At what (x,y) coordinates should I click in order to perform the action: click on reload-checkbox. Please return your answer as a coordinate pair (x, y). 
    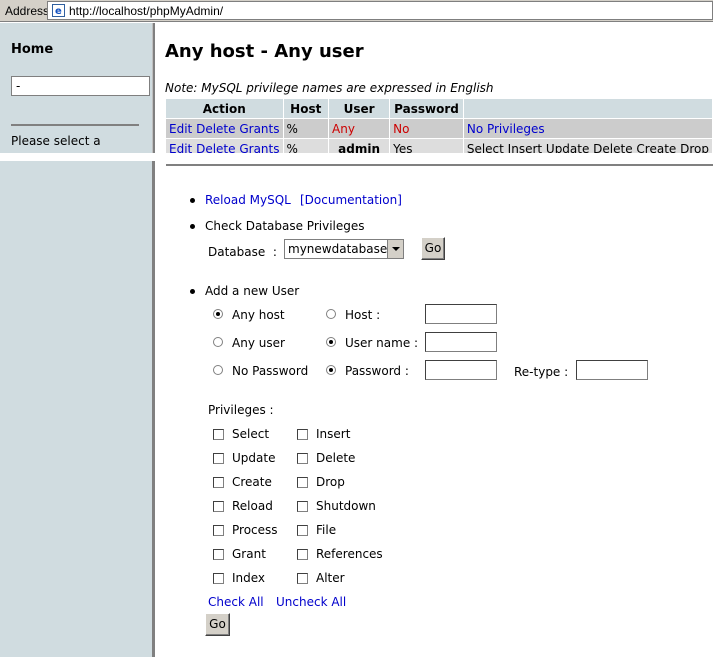
    Looking at the image, I should click on (218, 506).